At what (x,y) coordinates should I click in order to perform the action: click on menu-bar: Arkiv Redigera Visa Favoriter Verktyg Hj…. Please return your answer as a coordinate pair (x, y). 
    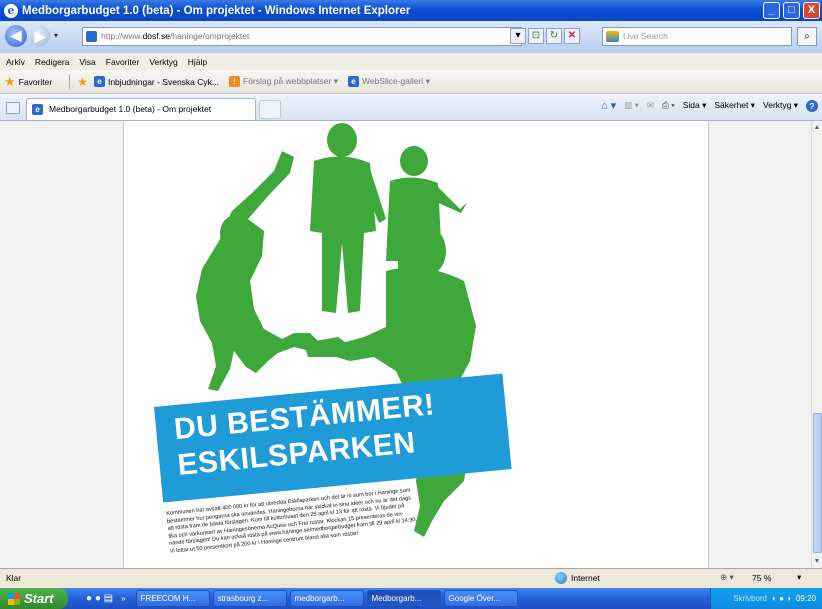
    Looking at the image, I should click on (411, 61).